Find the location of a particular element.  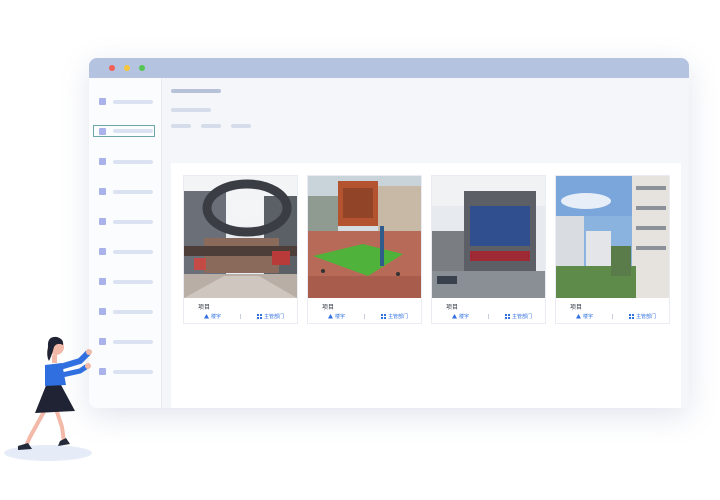

close-window-button is located at coordinates (112, 68).